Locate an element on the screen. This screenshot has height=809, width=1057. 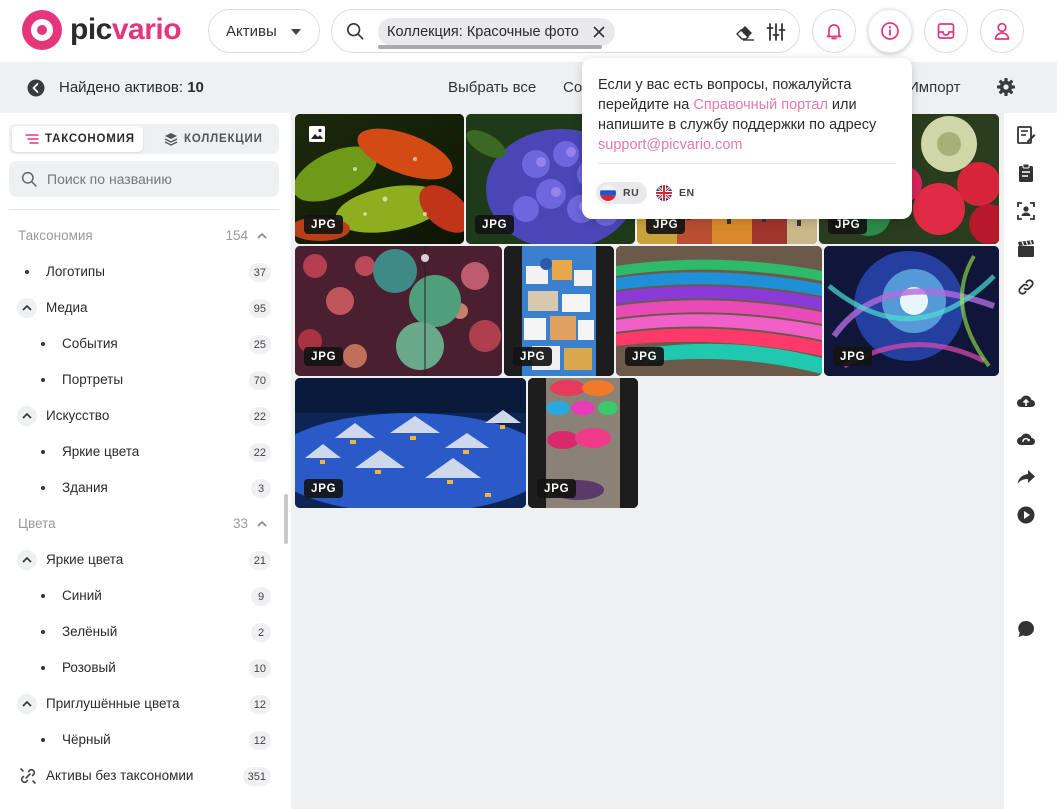
tree-item-bright-colors-group: Яркие цвета 21 is located at coordinates (140, 560).